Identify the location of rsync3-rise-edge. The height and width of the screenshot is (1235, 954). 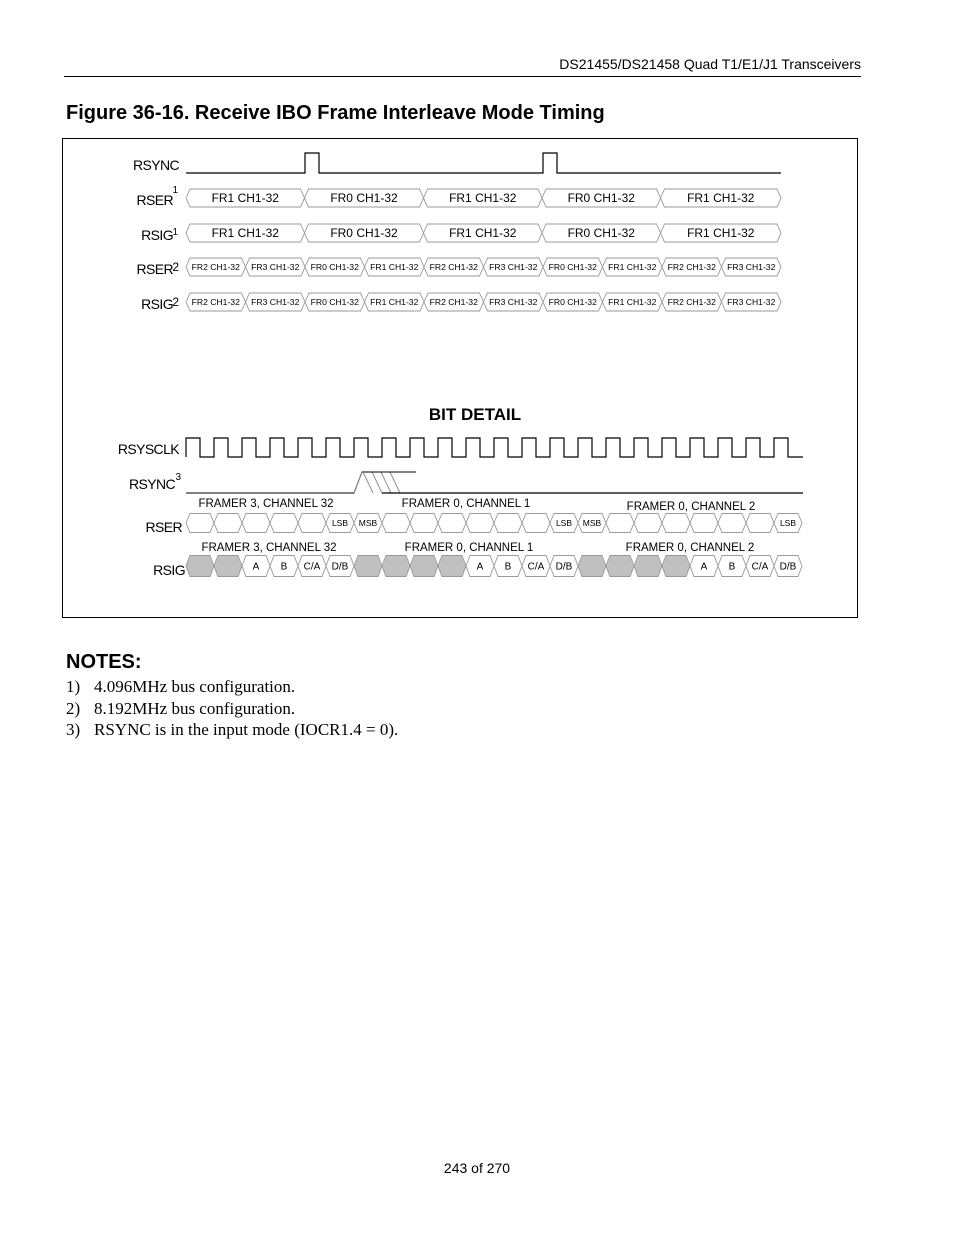
(358, 482).